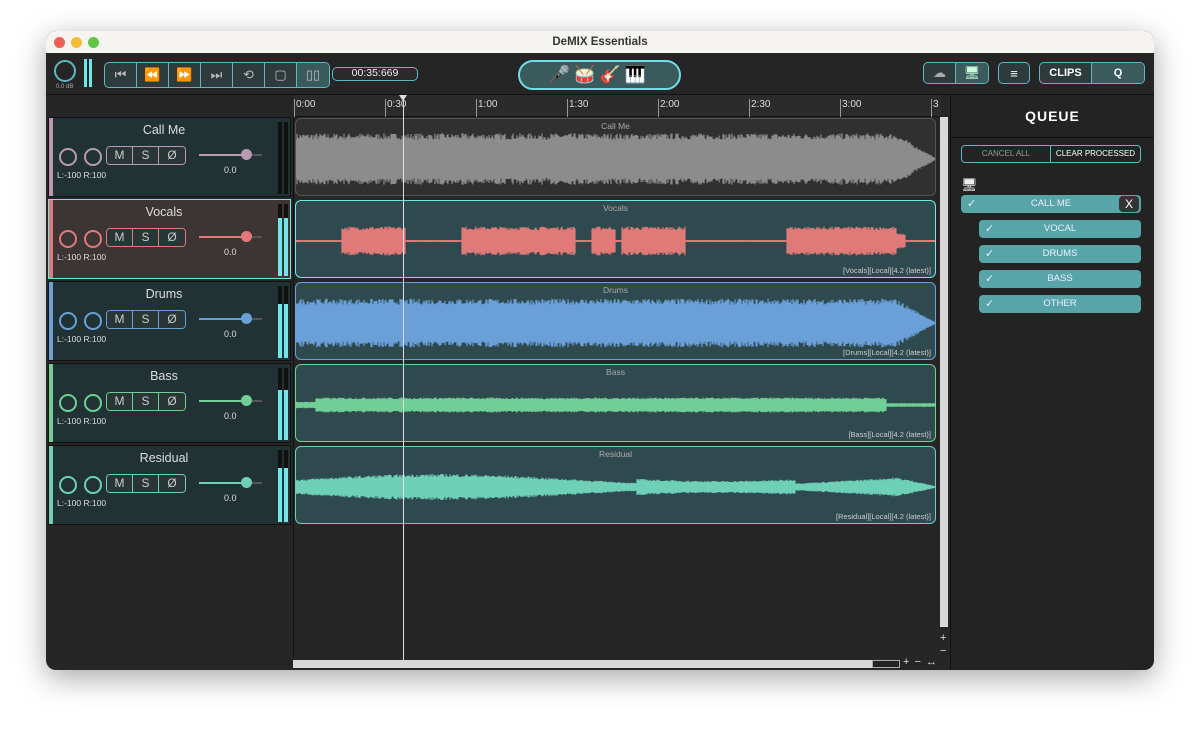  Describe the element at coordinates (615, 403) in the screenshot. I see `audio-clip: Bass [Bass][Local][4.2 (latest)]` at that location.